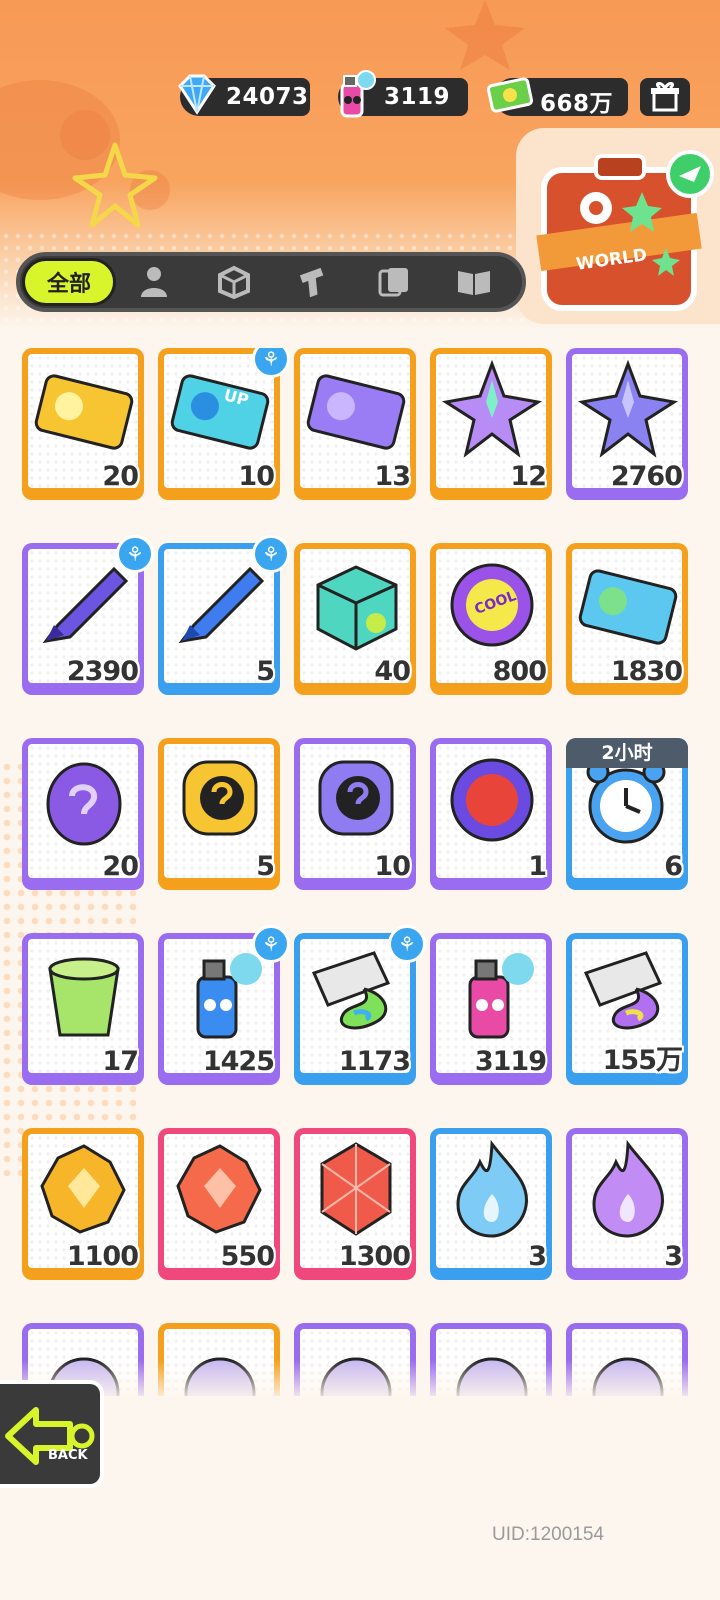  I want to click on inventory-item: 550, so click(219, 1204).